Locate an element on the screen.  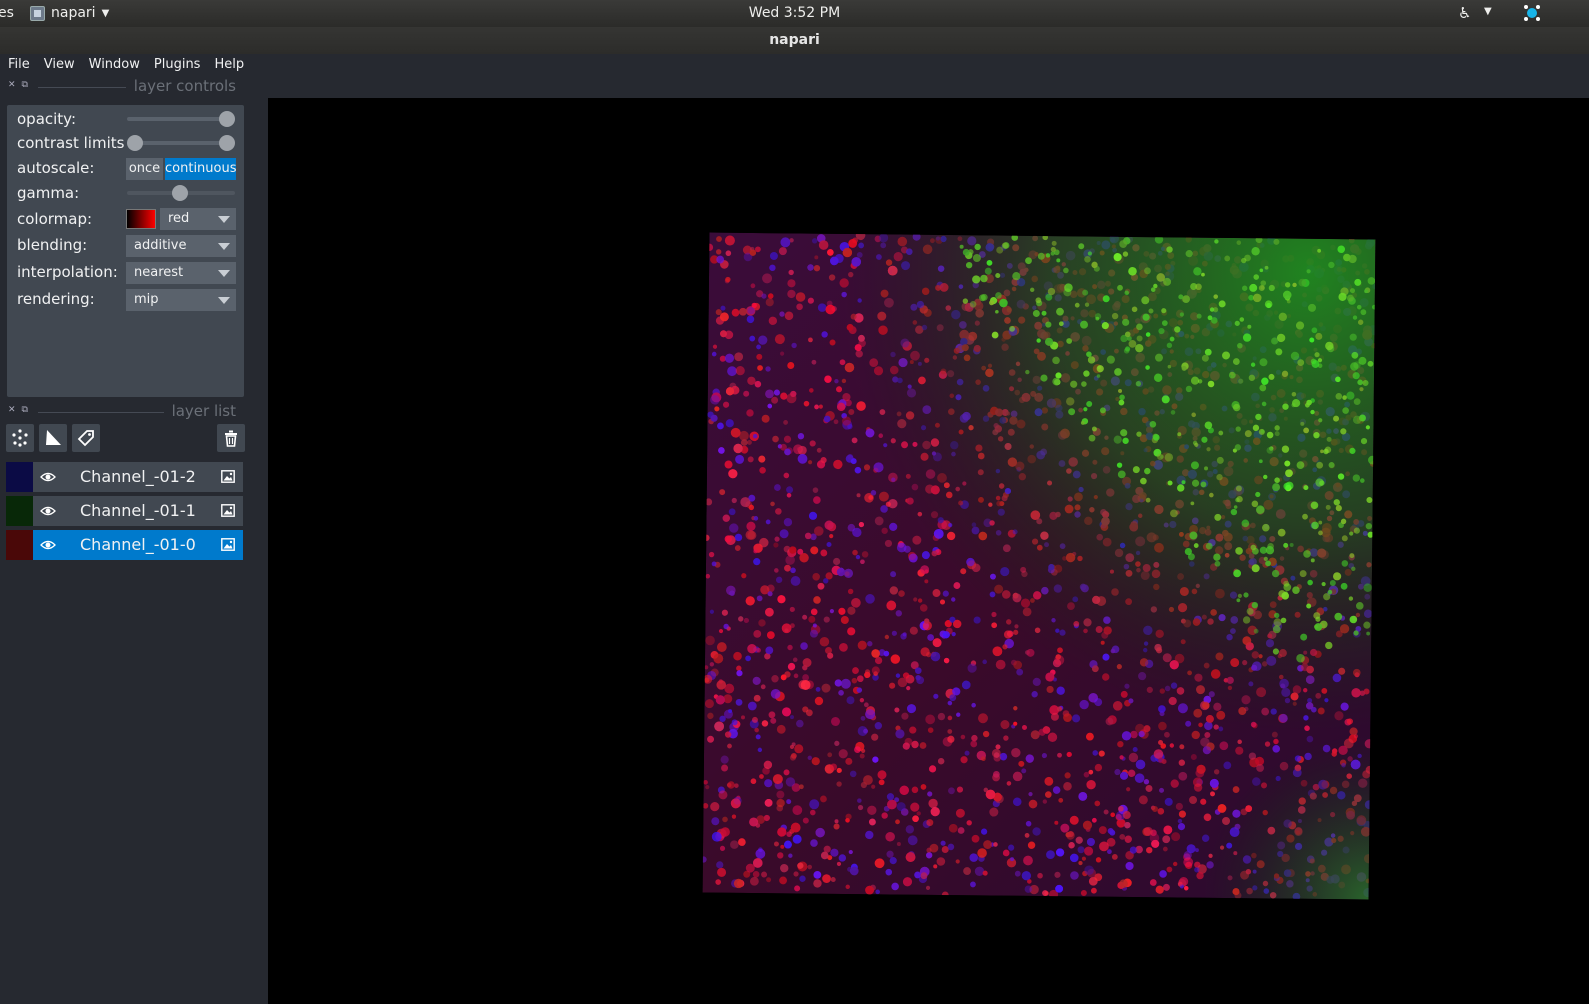
contrast-min-handle is located at coordinates (135, 143).